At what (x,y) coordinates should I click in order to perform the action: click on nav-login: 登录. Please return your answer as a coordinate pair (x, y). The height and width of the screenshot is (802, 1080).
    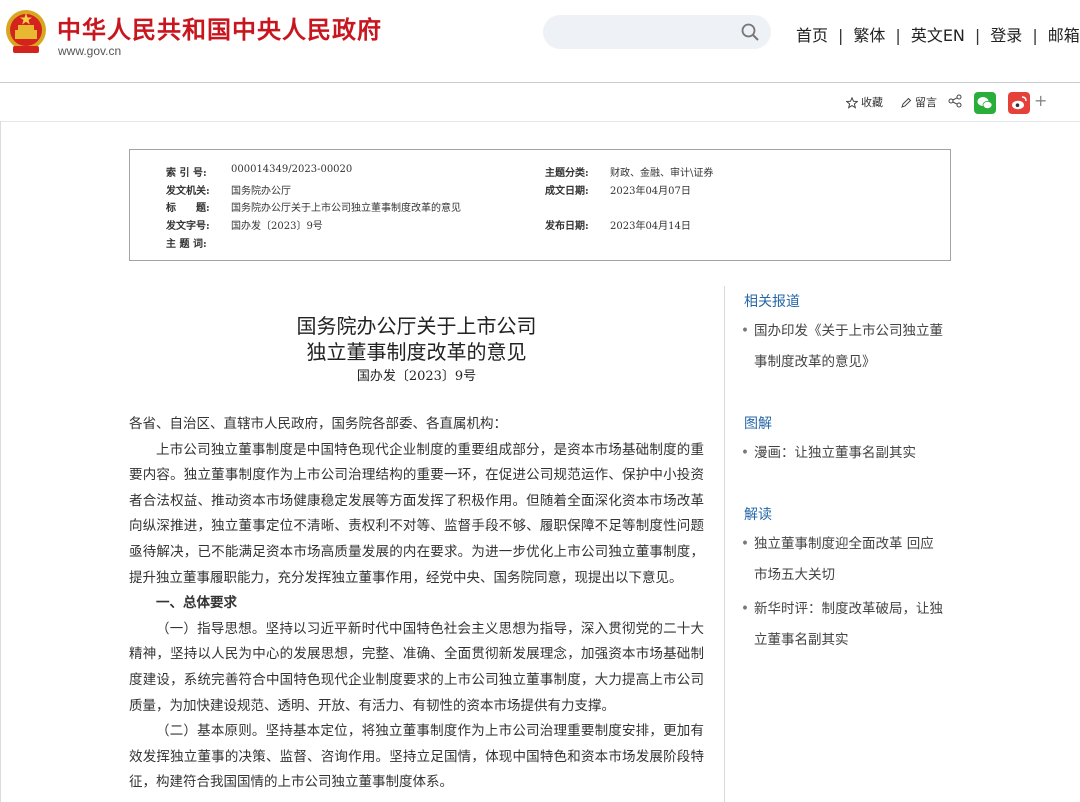
    Looking at the image, I should click on (1006, 35).